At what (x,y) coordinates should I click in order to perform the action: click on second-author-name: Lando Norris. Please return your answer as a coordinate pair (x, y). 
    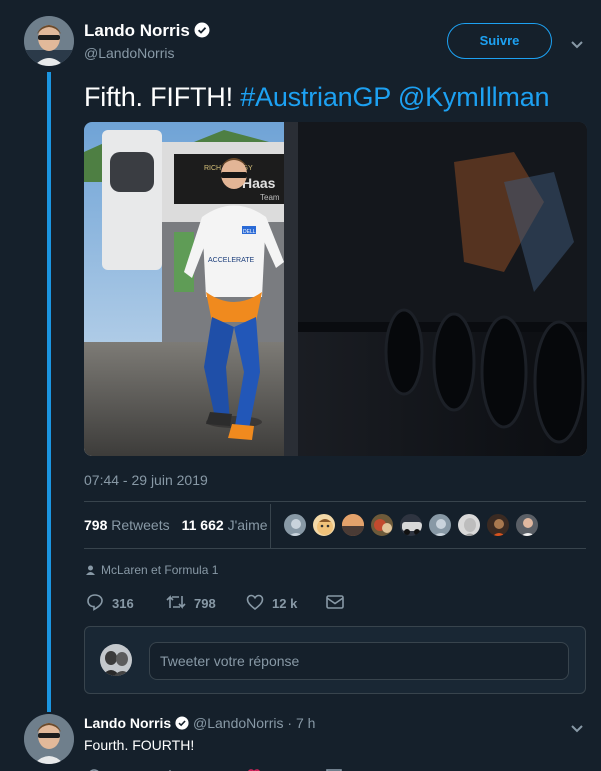
    Looking at the image, I should click on (127, 723).